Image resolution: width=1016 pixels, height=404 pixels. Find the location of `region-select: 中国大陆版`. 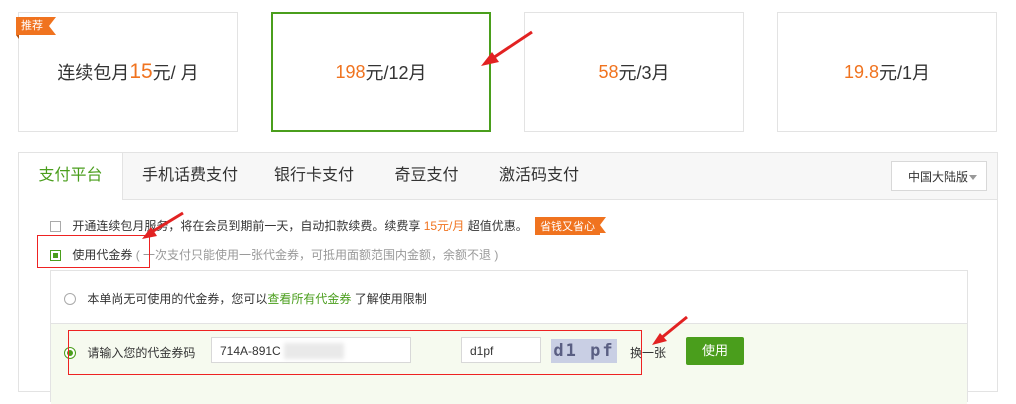

region-select: 中国大陆版 is located at coordinates (939, 176).